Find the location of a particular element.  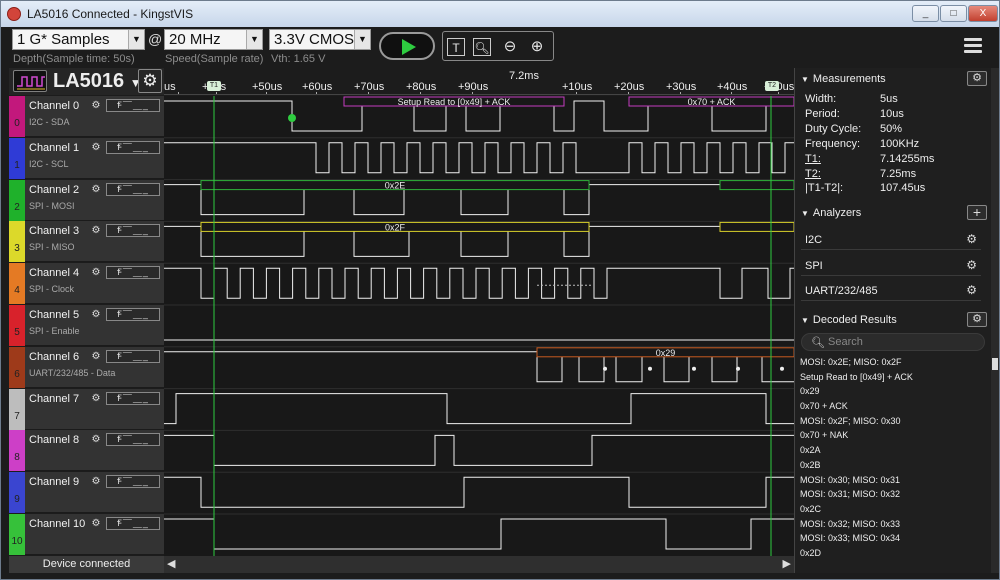

decoded-result-item: 0x70 + NAK is located at coordinates (894, 437).